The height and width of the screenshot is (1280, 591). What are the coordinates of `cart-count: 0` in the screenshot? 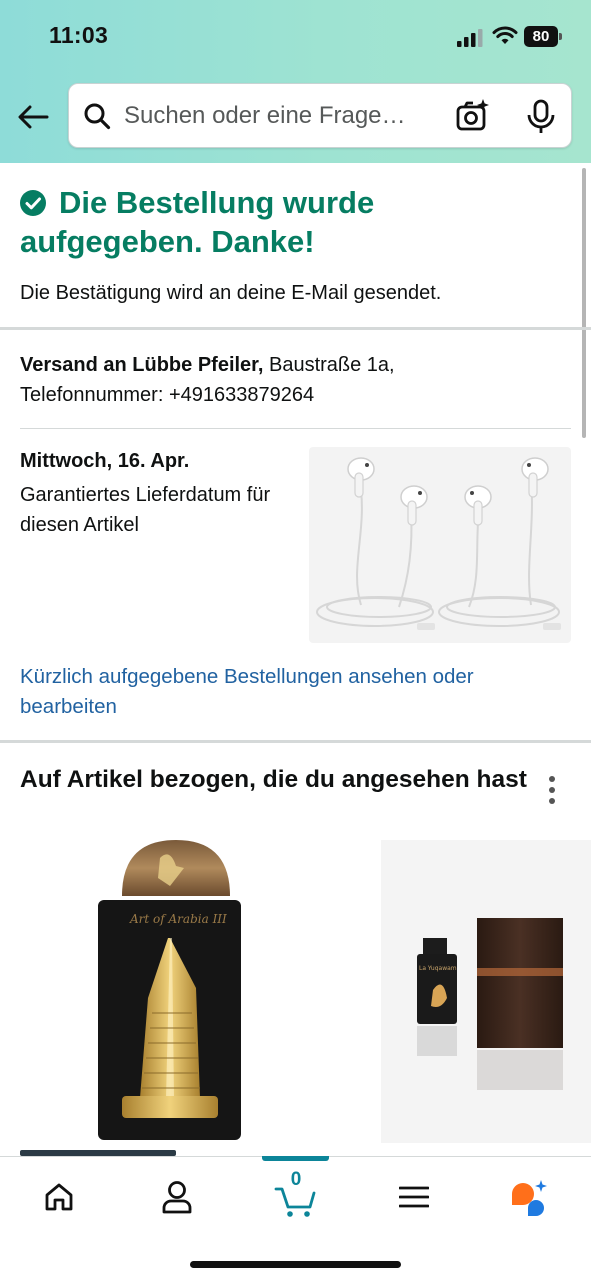 It's located at (296, 1179).